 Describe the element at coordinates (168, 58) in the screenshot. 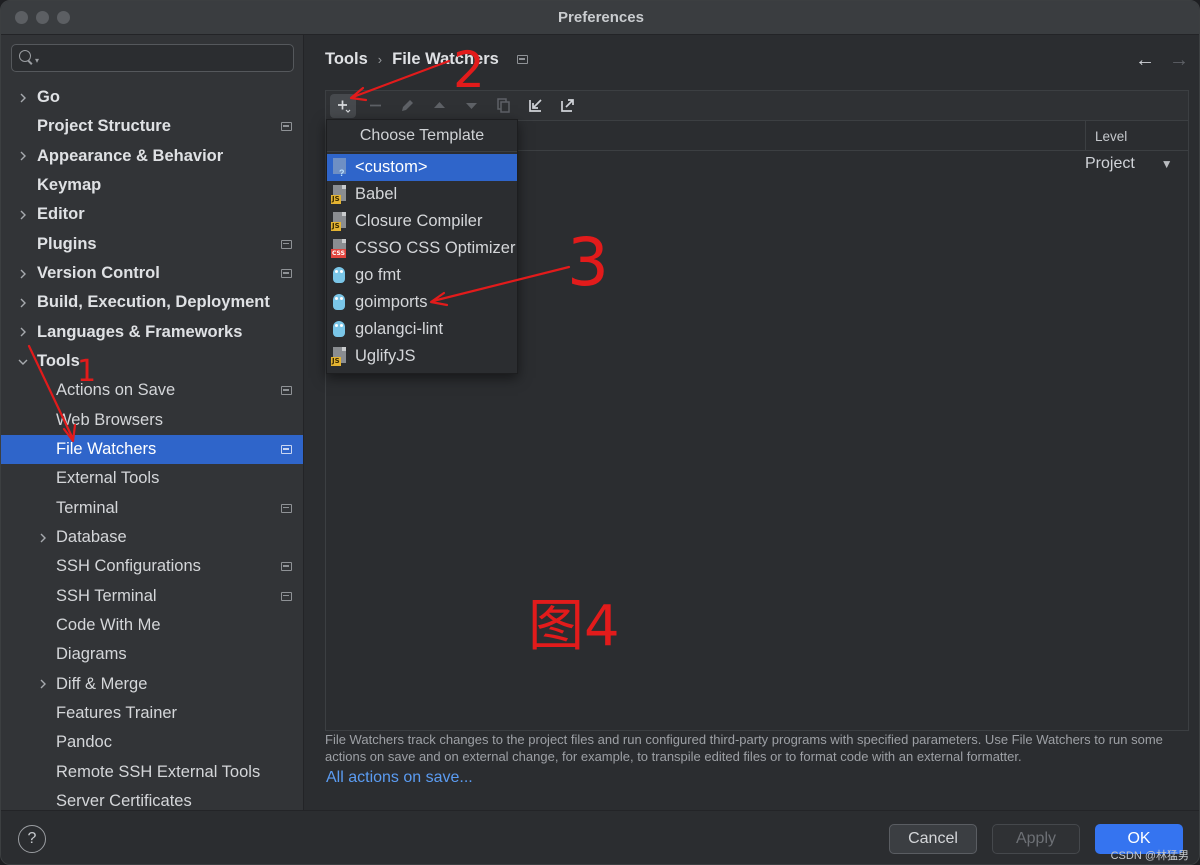

I see `settings-search-input` at that location.